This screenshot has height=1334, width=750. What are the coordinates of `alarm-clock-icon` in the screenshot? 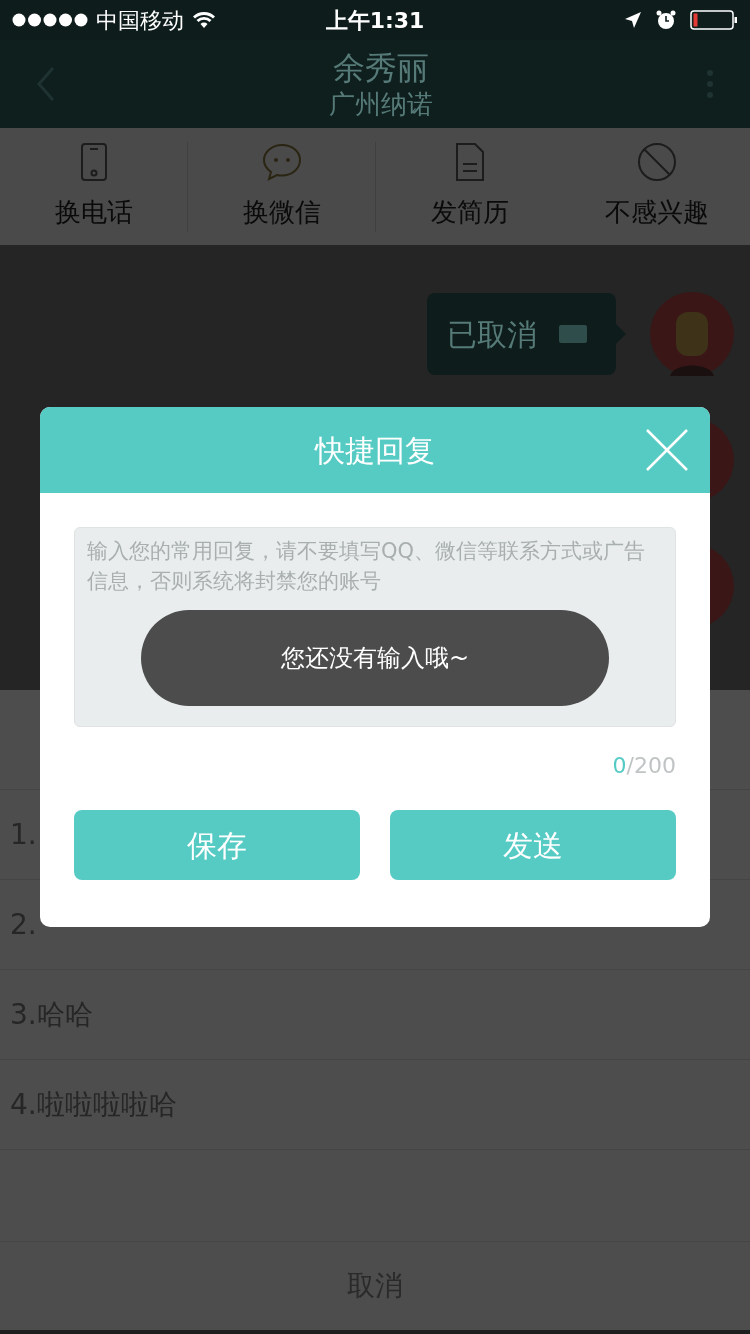 It's located at (666, 20).